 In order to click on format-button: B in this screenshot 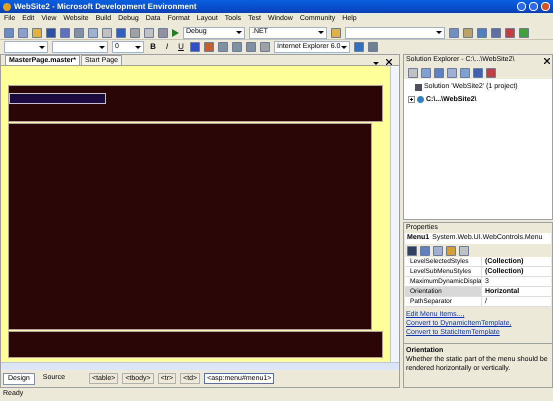, I will do `click(153, 47)`.